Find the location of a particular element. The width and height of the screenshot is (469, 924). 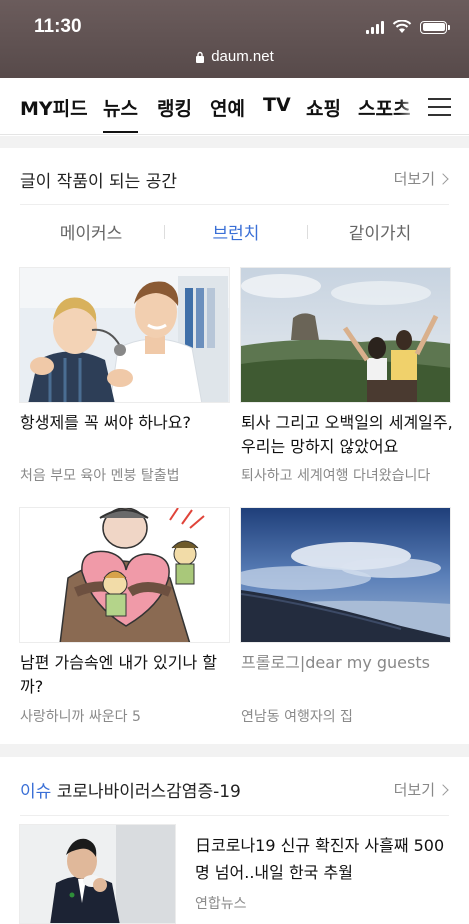

nav-item-entertainment: 연예 is located at coordinates (227, 107).